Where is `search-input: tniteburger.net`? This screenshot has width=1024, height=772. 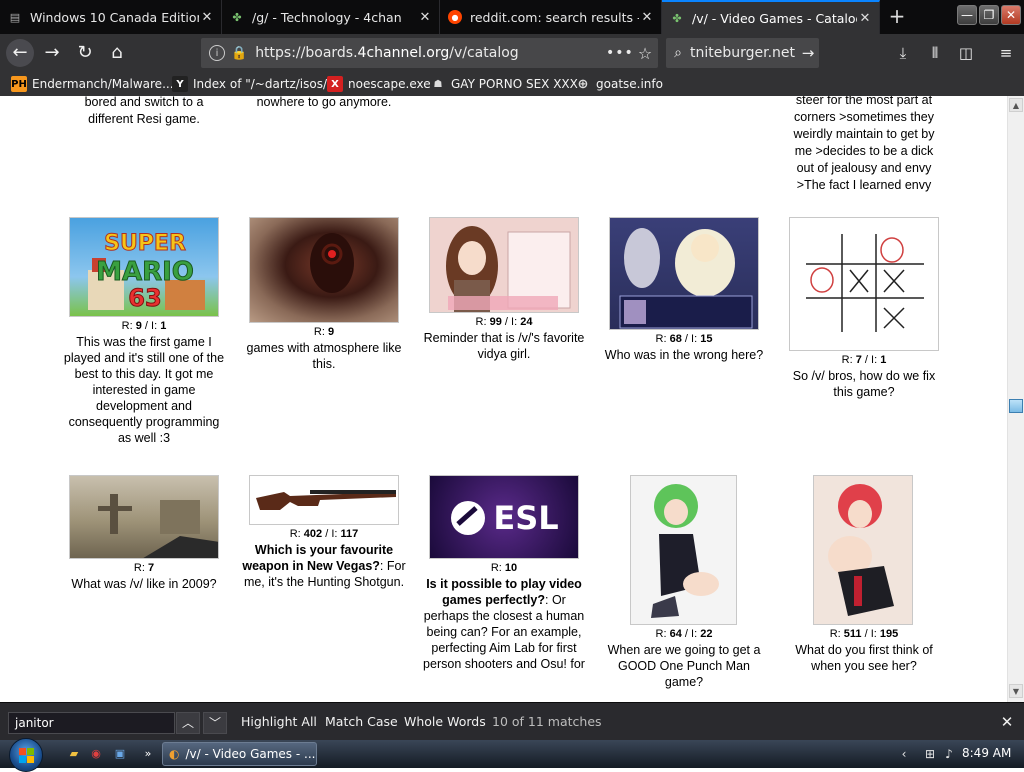
search-input: tniteburger.net is located at coordinates (743, 53).